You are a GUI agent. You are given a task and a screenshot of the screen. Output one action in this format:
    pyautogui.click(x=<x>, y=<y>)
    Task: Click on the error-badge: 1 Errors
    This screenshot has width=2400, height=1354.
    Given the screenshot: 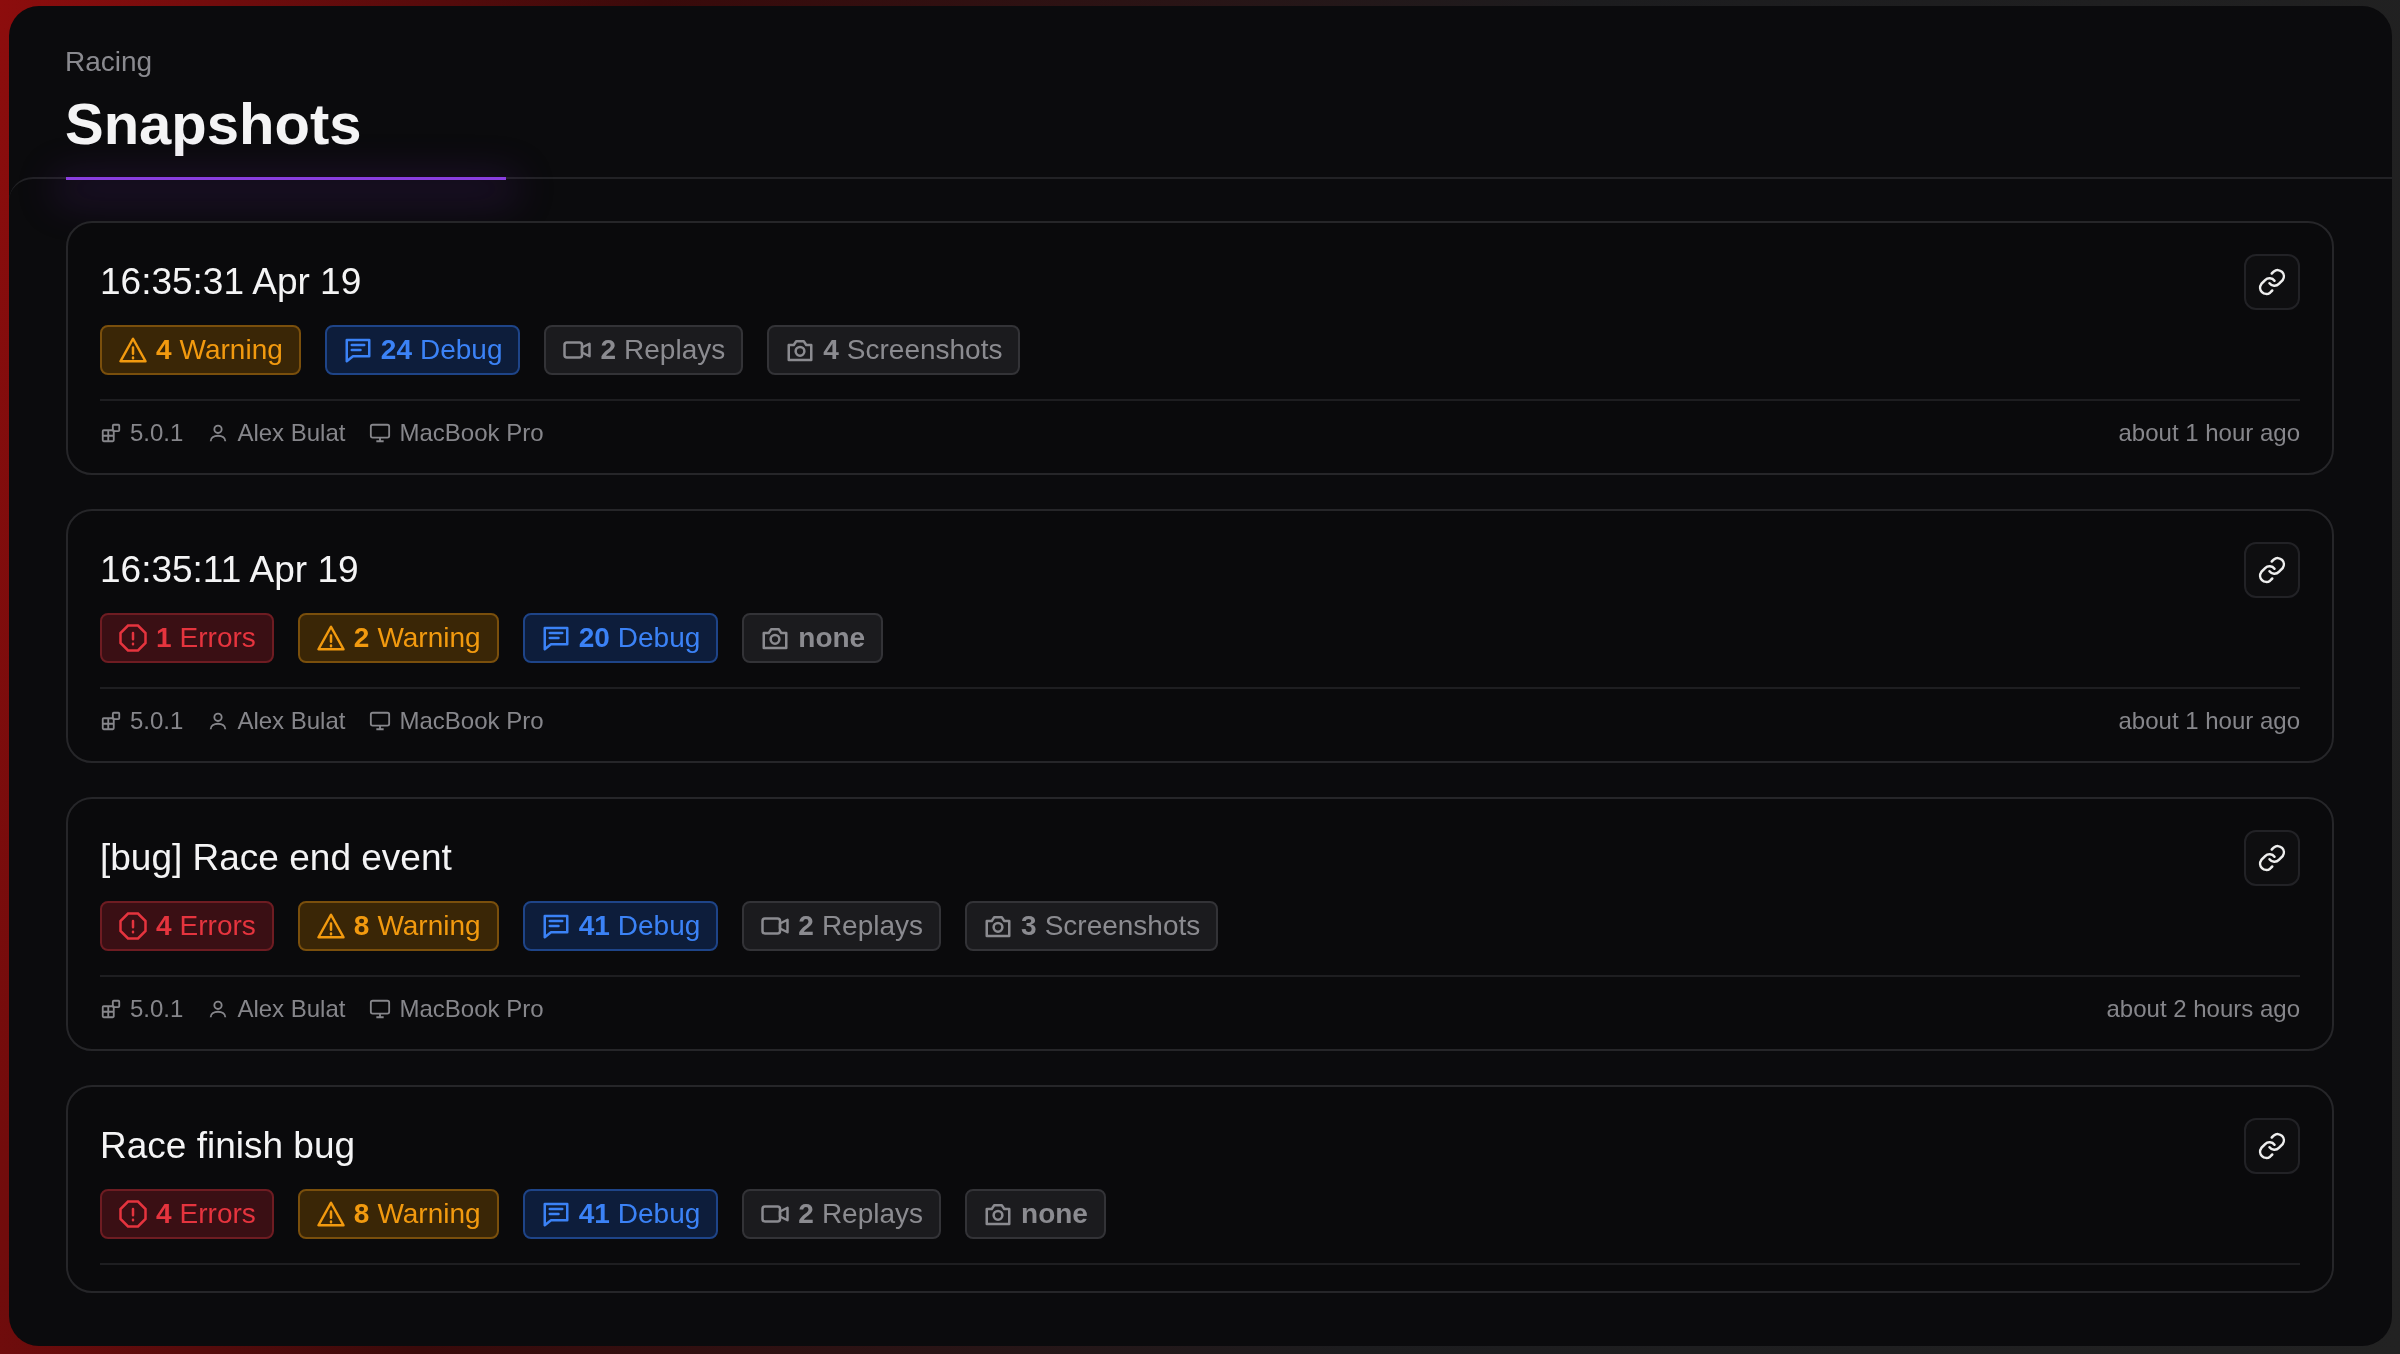 What is the action you would take?
    pyautogui.click(x=187, y=638)
    